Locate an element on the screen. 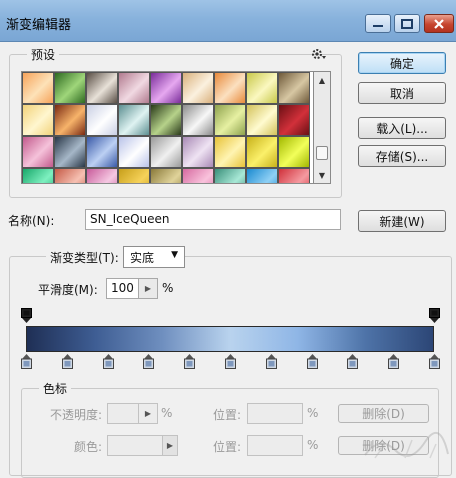 Image resolution: width=456 pixels, height=478 pixels. smoothness-unit: % is located at coordinates (168, 288).